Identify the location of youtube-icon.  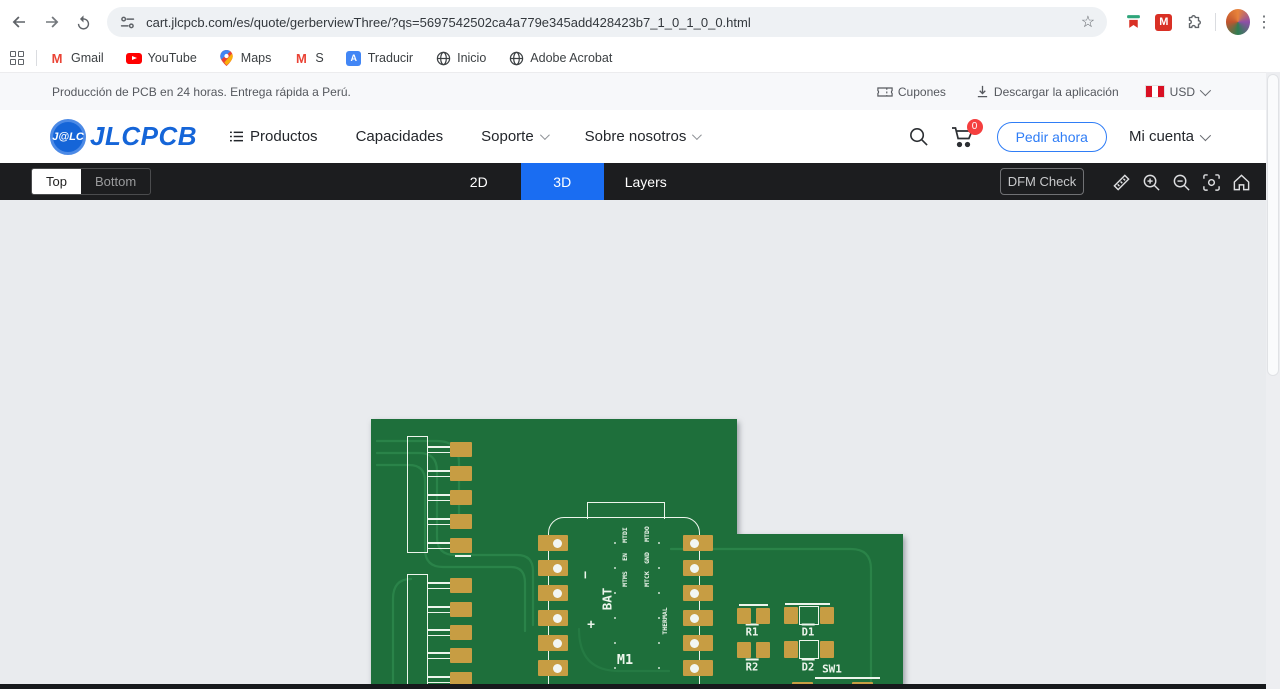
(133, 58).